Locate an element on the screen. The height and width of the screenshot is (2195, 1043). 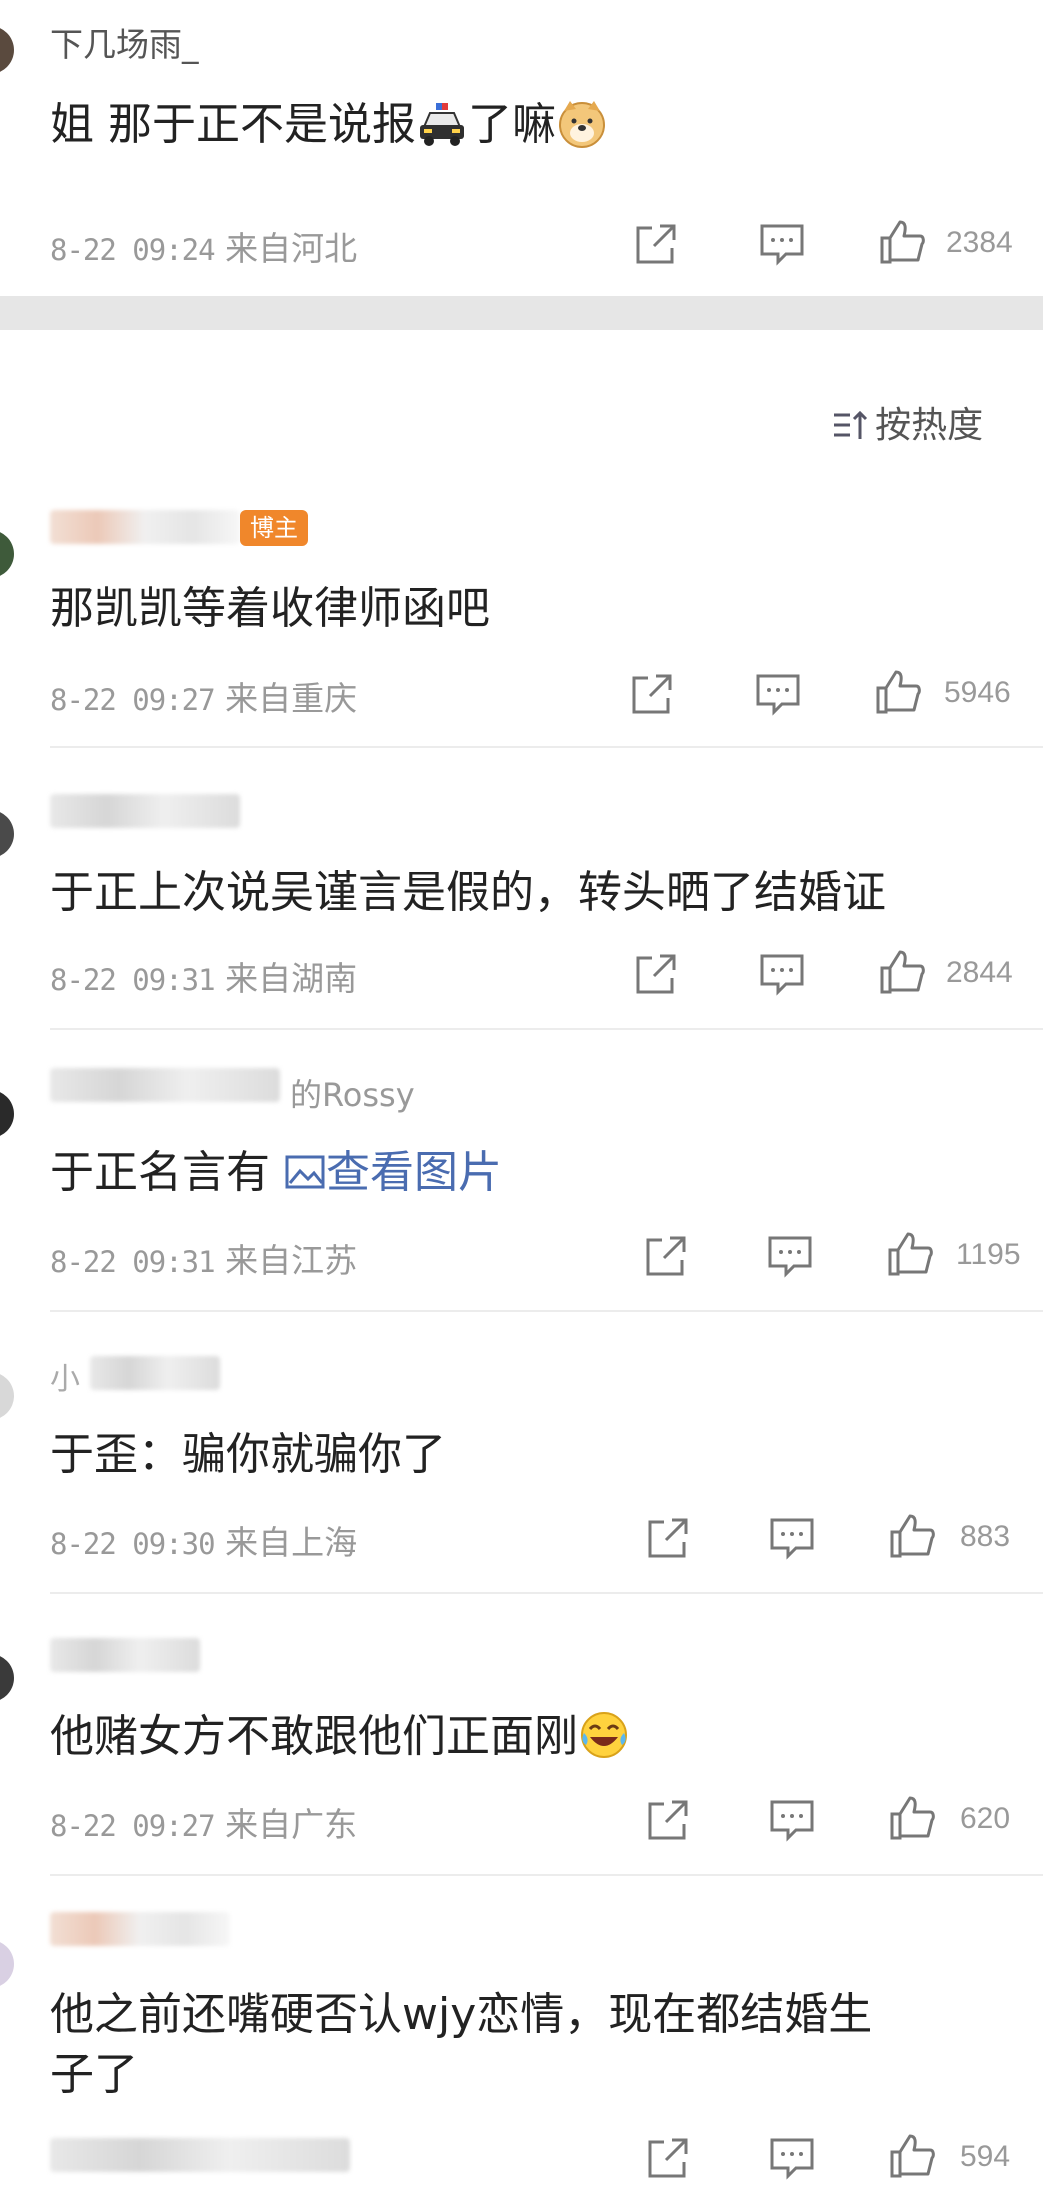
like-count: 594 is located at coordinates (985, 2156).